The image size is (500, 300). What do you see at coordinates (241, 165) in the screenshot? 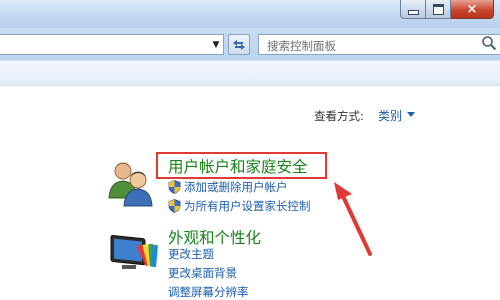
I see `highlight-box` at bounding box center [241, 165].